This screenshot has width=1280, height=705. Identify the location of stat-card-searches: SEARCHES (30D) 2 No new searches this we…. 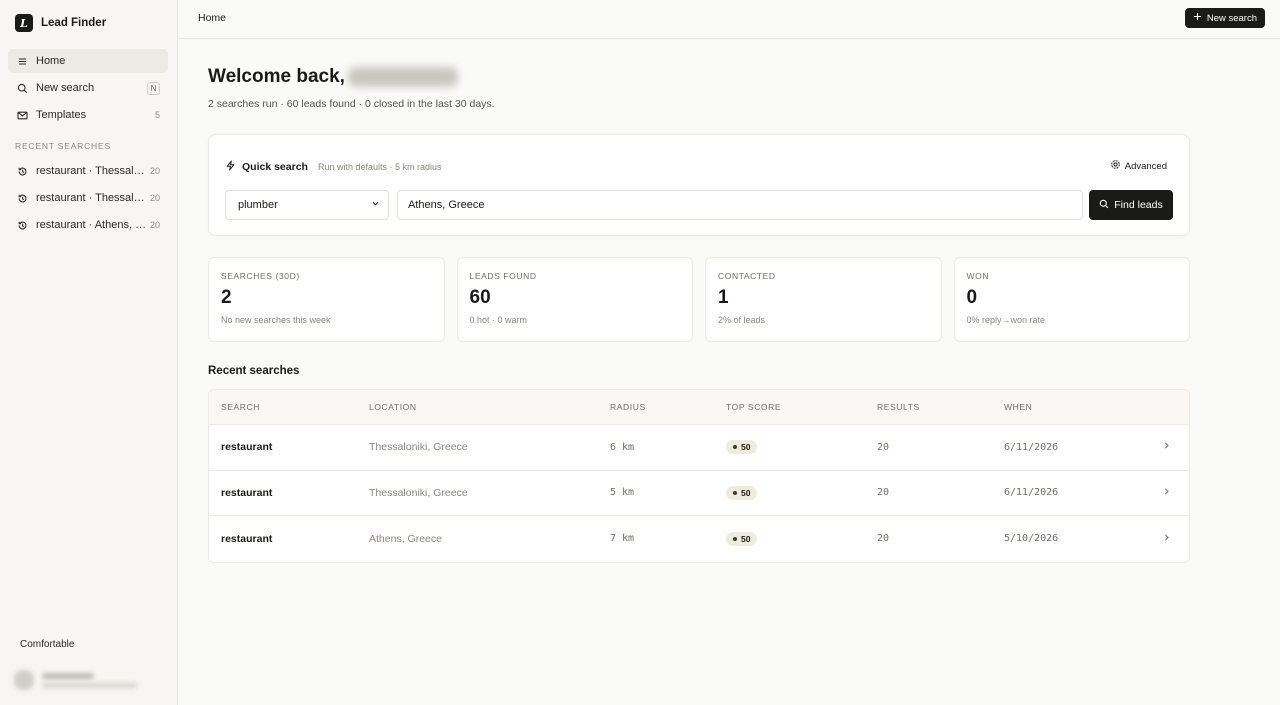
(326, 299).